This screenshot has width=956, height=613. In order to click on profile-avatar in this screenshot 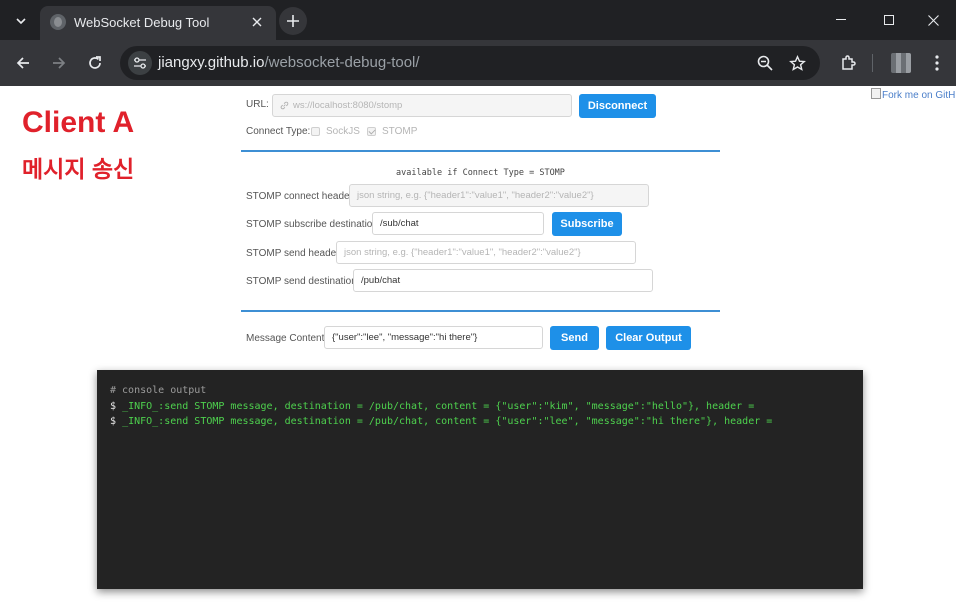, I will do `click(901, 63)`.